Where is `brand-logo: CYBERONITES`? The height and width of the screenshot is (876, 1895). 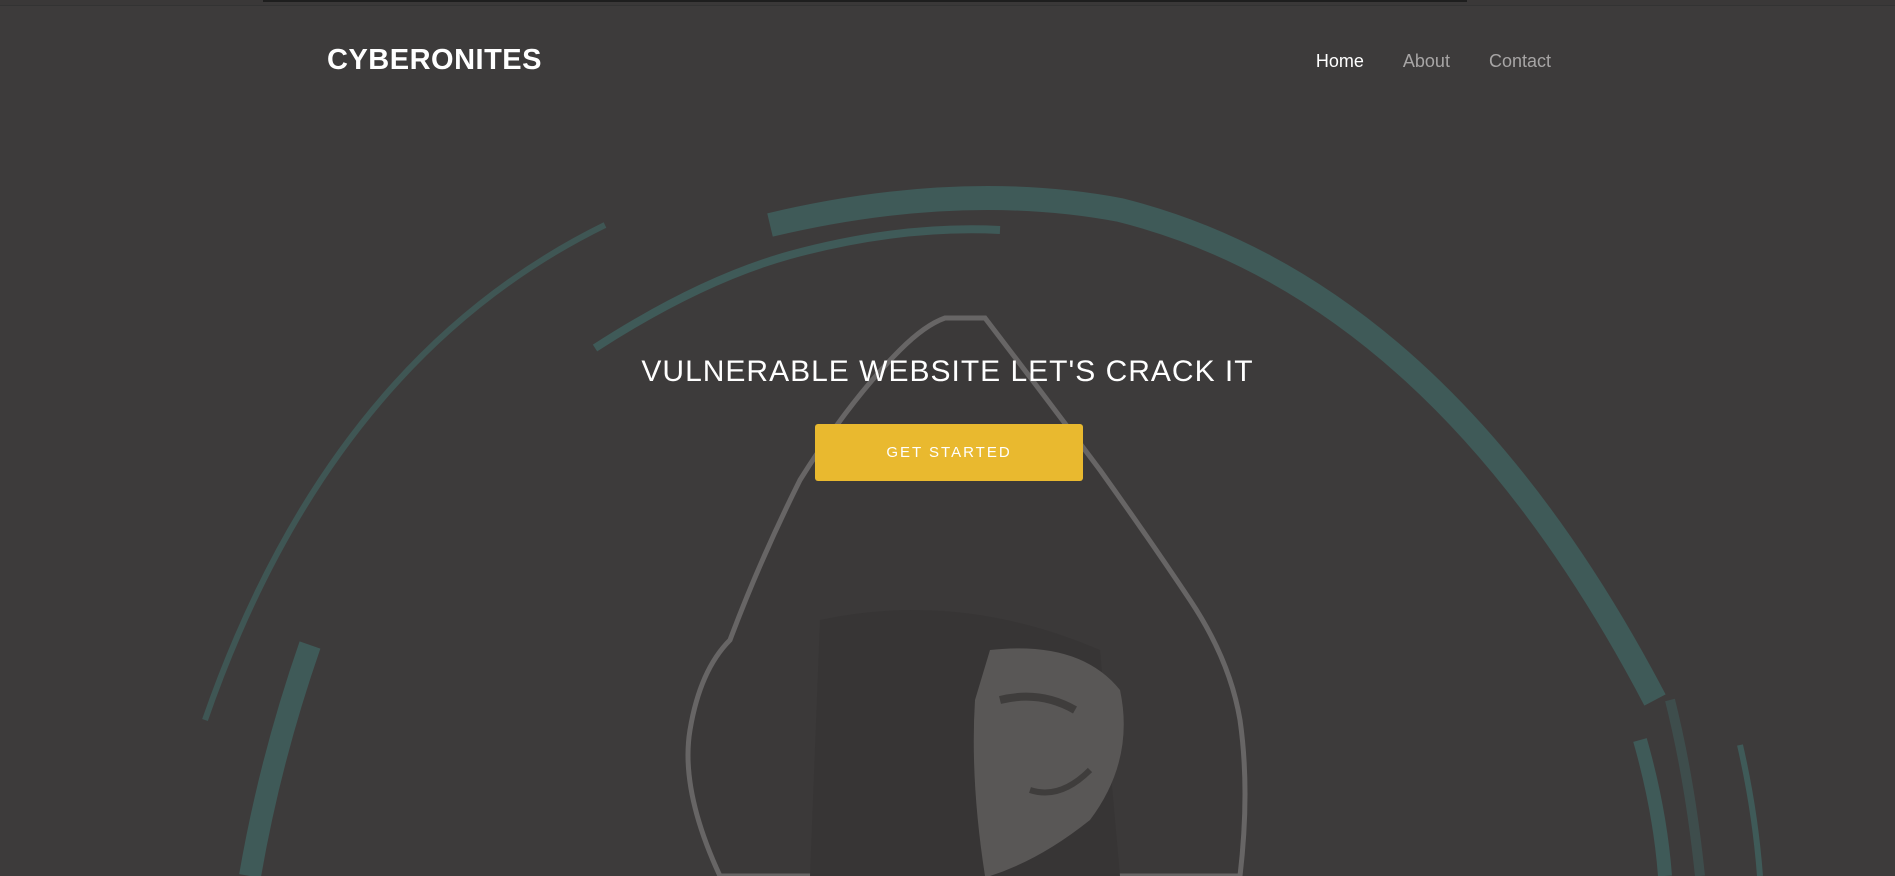
brand-logo: CYBERONITES is located at coordinates (434, 60).